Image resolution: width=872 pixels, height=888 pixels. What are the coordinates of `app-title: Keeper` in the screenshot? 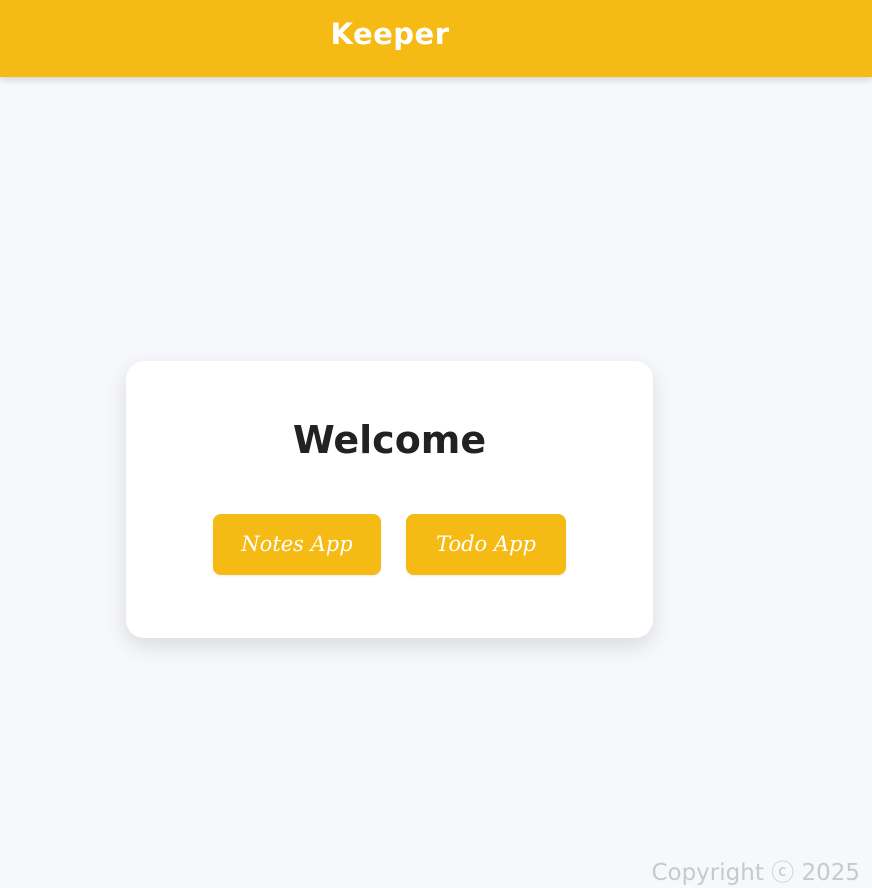 It's located at (390, 34).